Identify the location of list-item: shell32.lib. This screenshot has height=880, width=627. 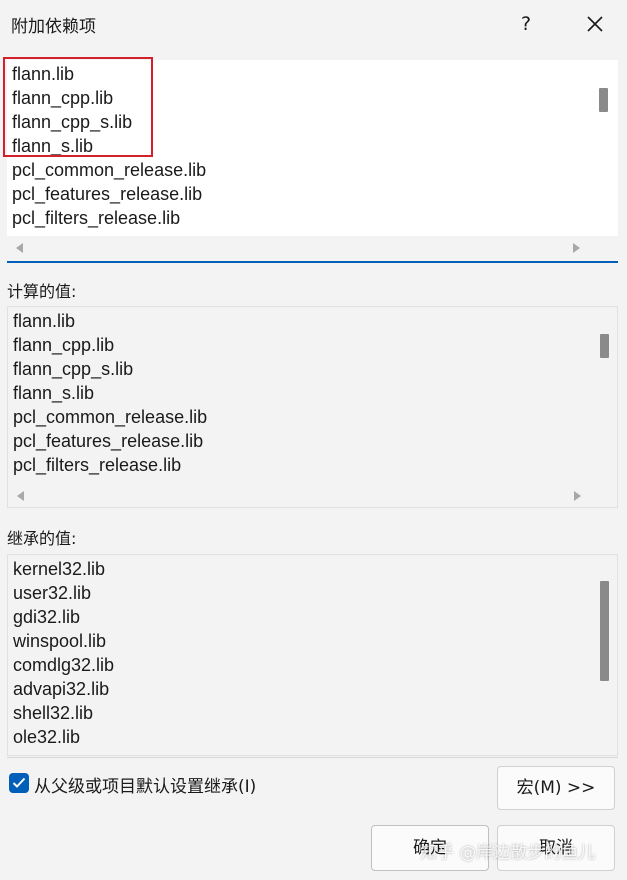
(53, 713).